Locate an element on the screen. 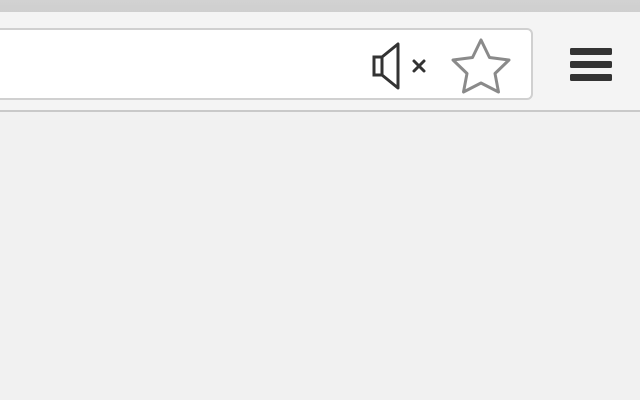 The image size is (640, 400). address-input is located at coordinates (188, 65).